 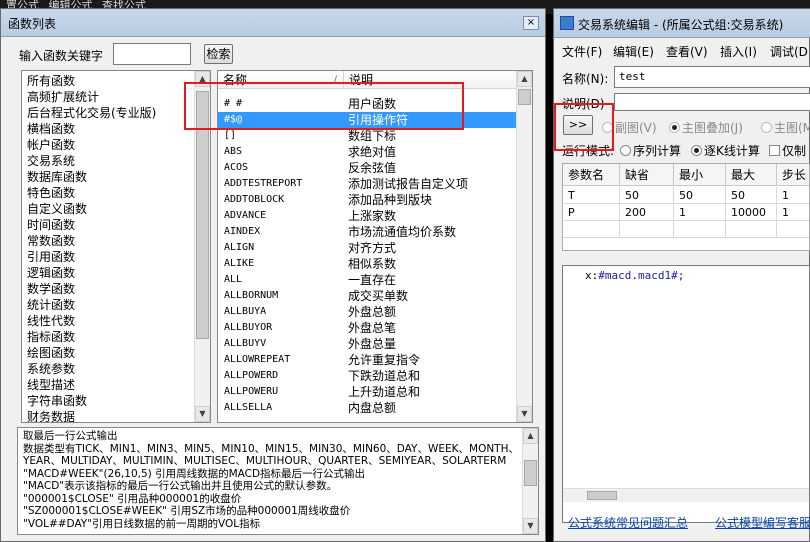 I want to click on menu-debug: 调试(D, so click(x=789, y=51).